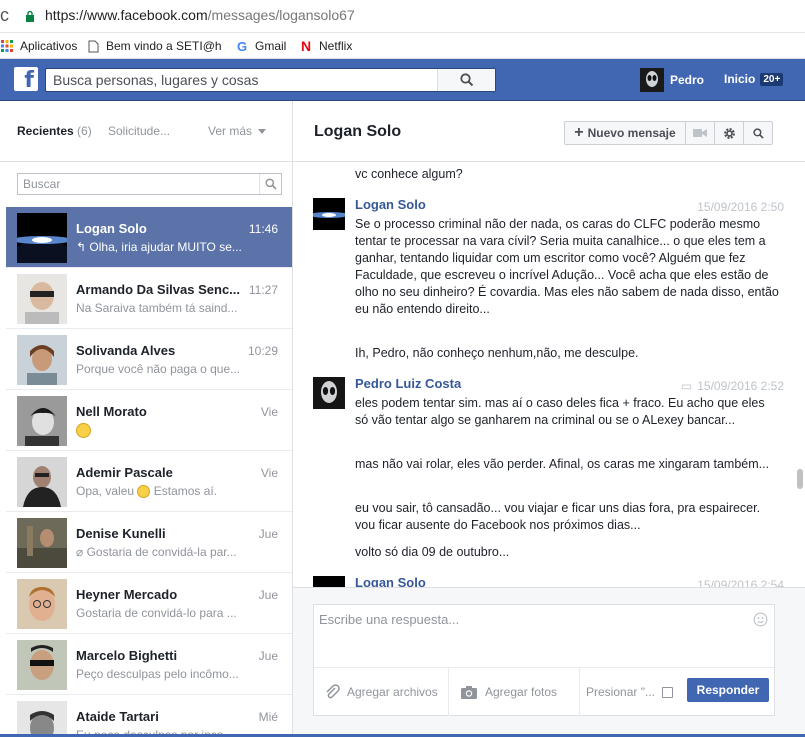 This screenshot has height=737, width=805. Describe the element at coordinates (520, 692) in the screenshot. I see `add-photos-button: Agregar fotos` at that location.